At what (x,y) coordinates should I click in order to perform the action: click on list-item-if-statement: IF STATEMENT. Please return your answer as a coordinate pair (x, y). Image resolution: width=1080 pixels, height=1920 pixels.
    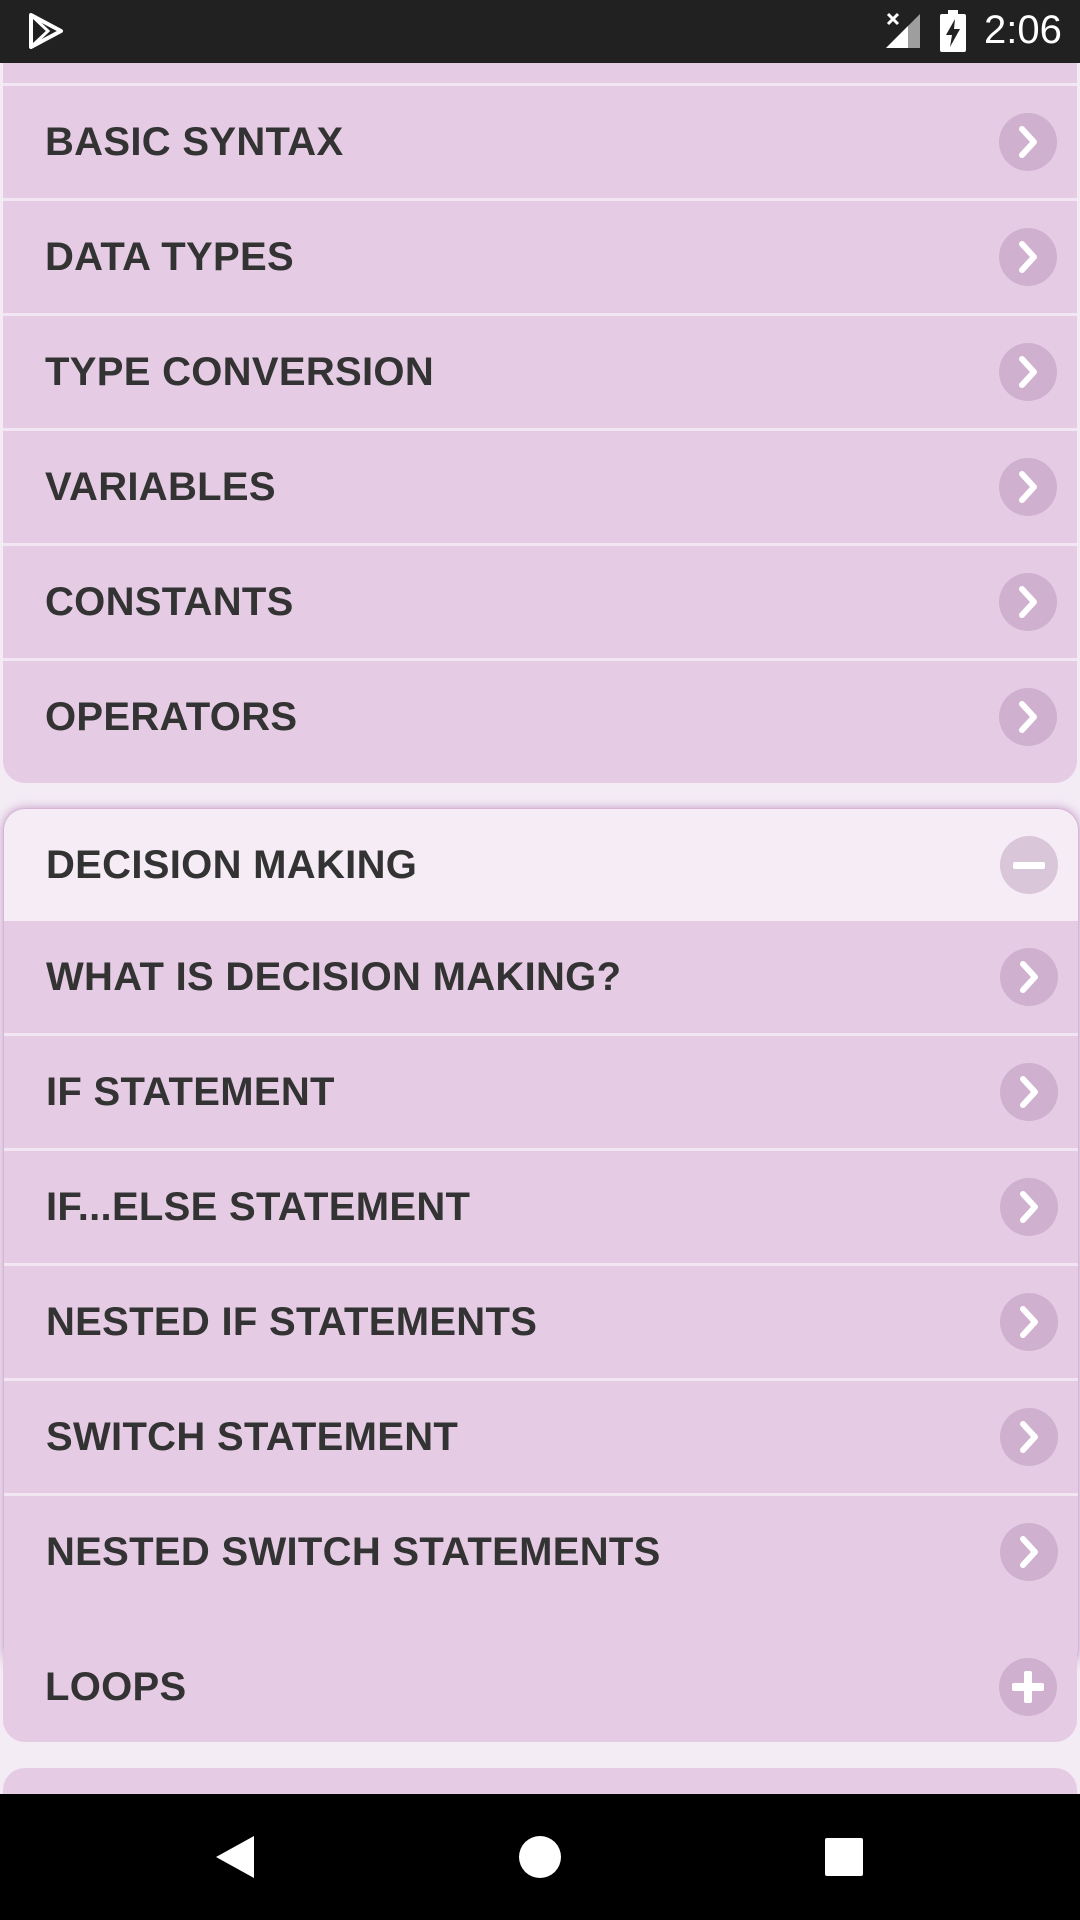
    Looking at the image, I should click on (541, 1093).